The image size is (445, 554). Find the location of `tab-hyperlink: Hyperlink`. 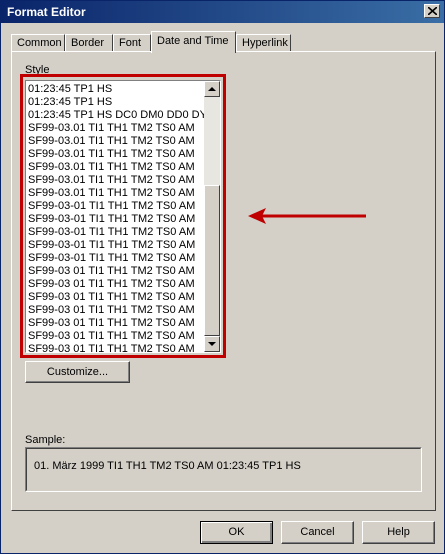

tab-hyperlink: Hyperlink is located at coordinates (263, 43).